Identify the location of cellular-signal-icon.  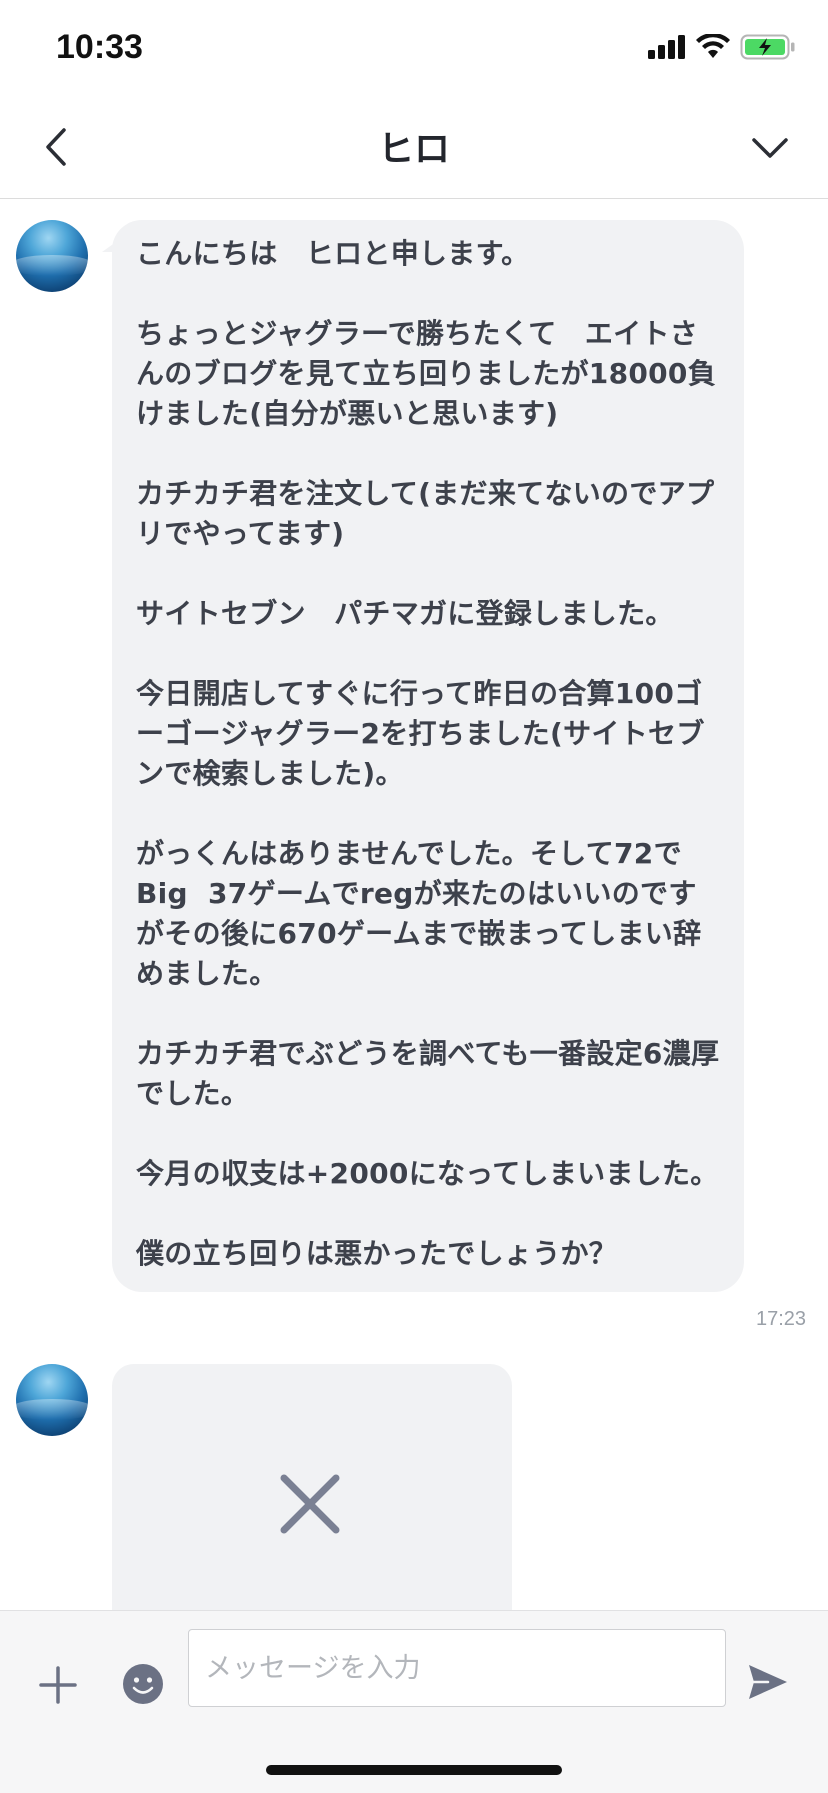
(666, 47).